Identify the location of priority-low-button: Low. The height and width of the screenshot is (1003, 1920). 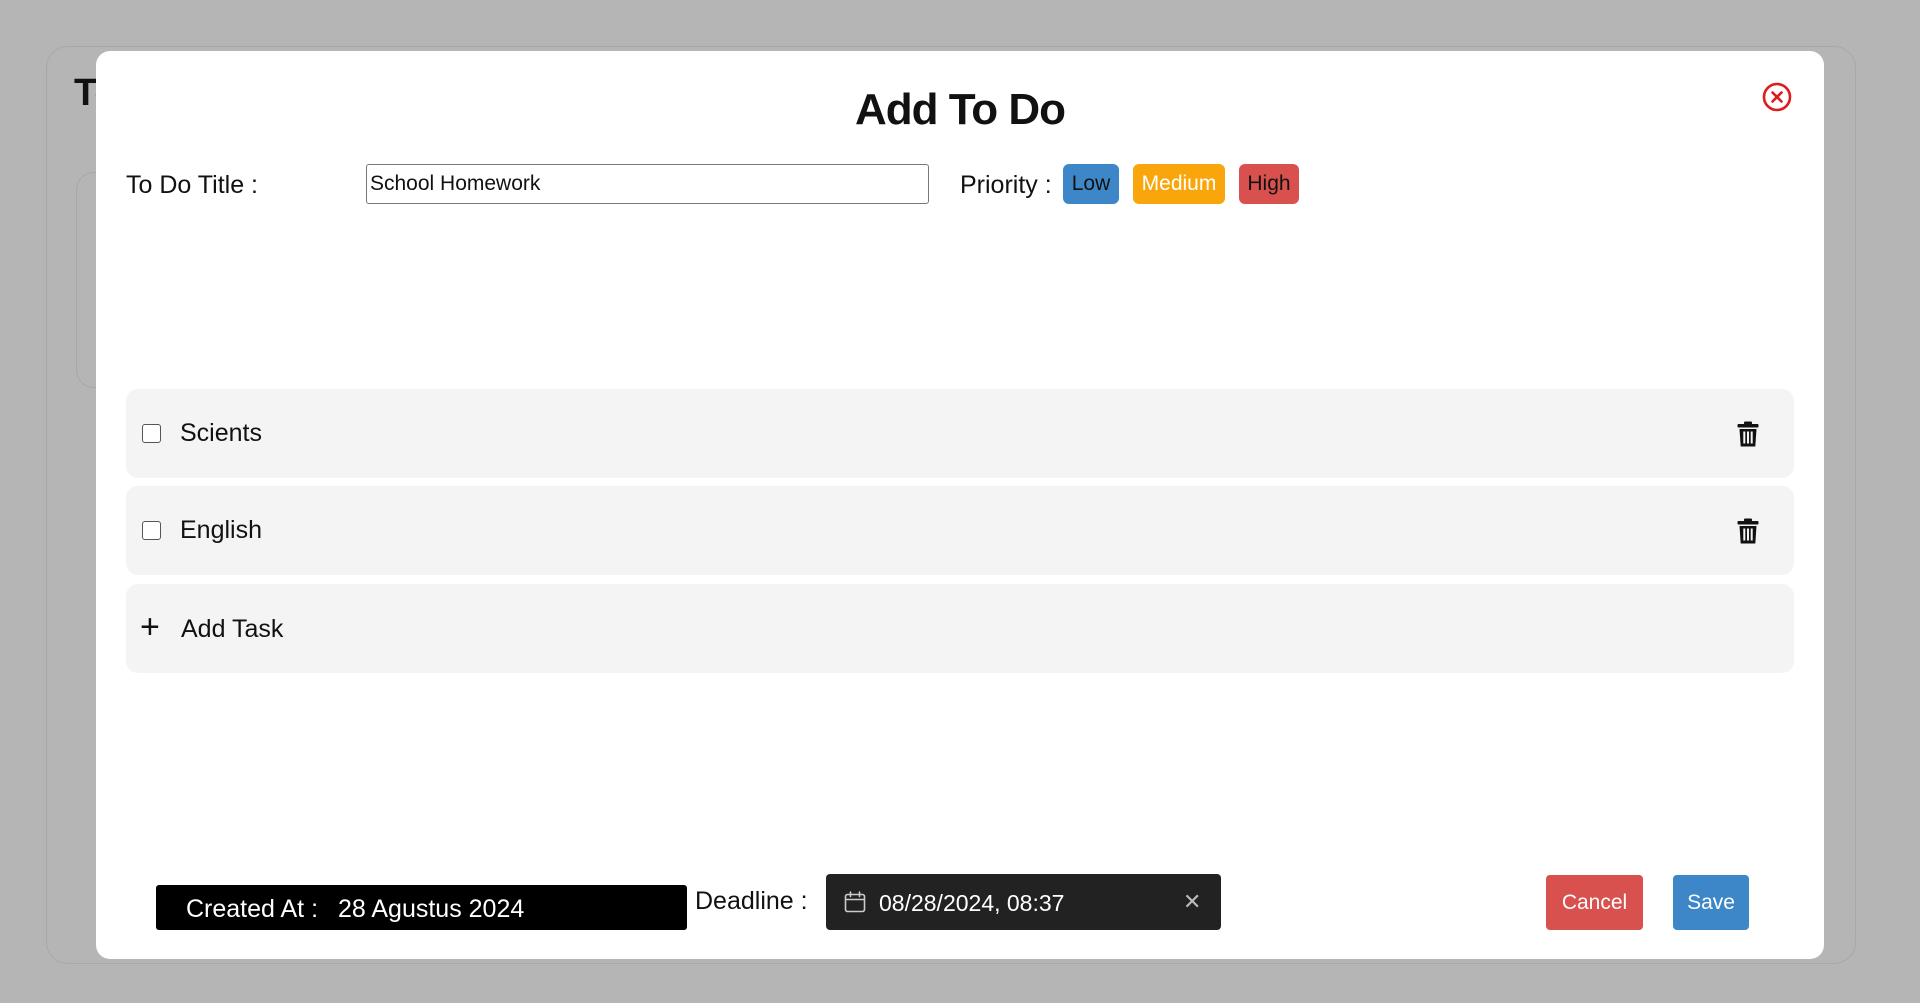
(1091, 184).